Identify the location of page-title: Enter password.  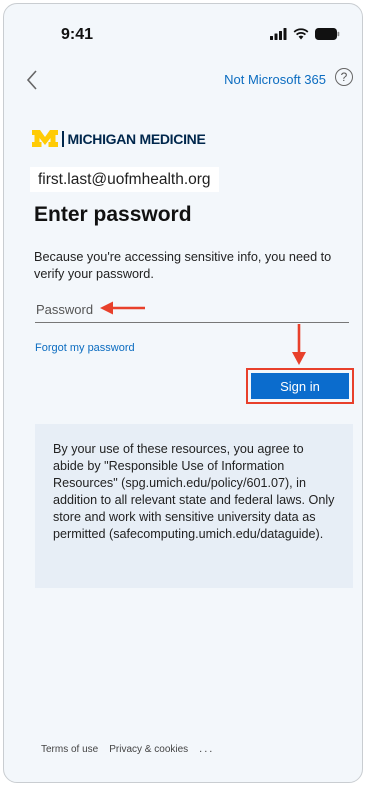
(113, 214).